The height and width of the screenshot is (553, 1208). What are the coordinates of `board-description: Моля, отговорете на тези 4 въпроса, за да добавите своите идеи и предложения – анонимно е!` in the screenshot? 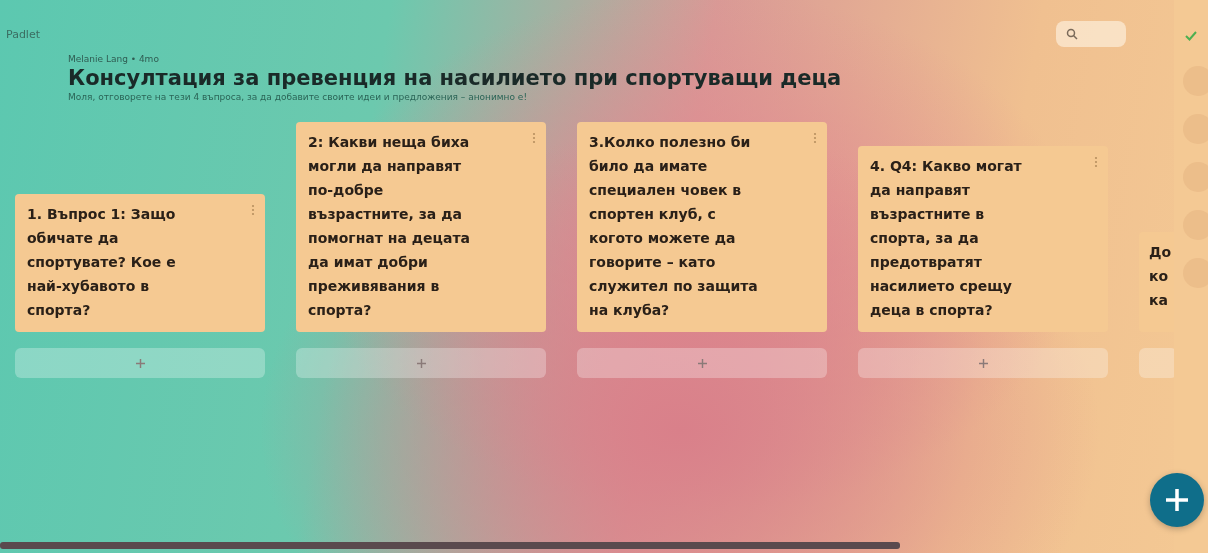 It's located at (298, 97).